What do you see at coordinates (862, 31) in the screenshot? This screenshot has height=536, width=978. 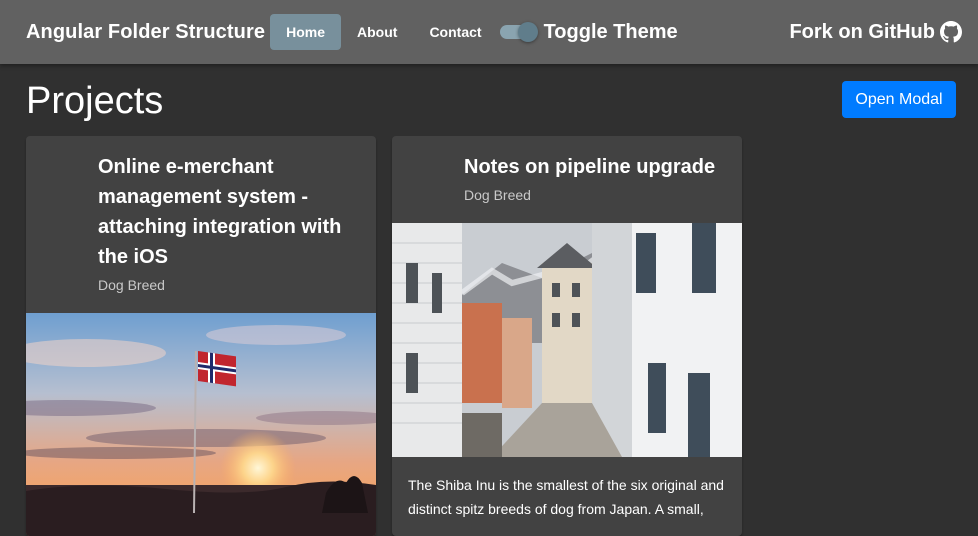 I see `github-fork-label: Fork on GitHub` at bounding box center [862, 31].